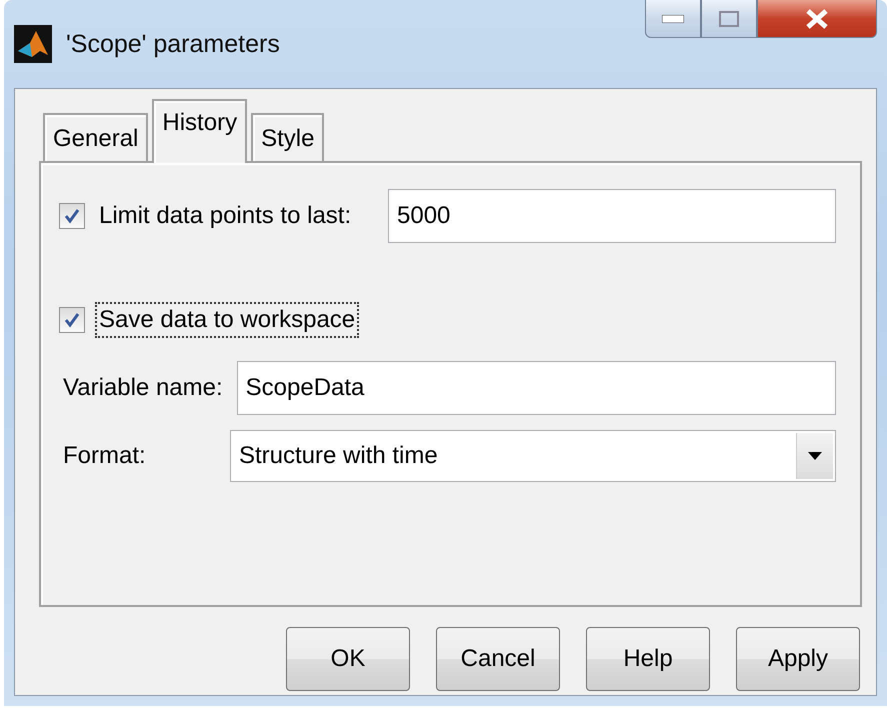 The image size is (887, 714). I want to click on input-field: ScopeData, so click(536, 388).